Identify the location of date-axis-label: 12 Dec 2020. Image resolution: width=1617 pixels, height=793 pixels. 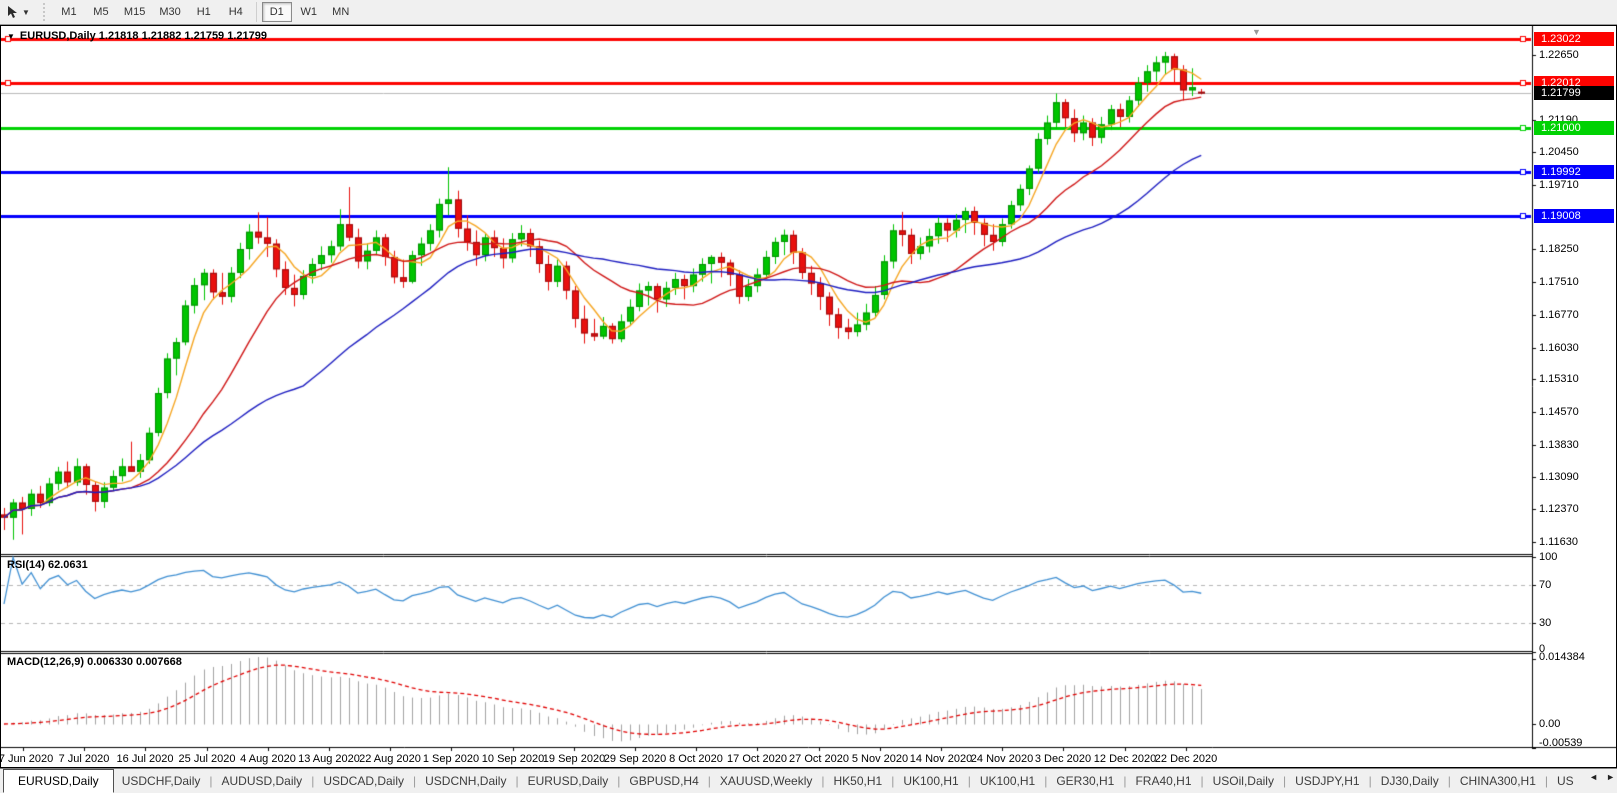
(1125, 759).